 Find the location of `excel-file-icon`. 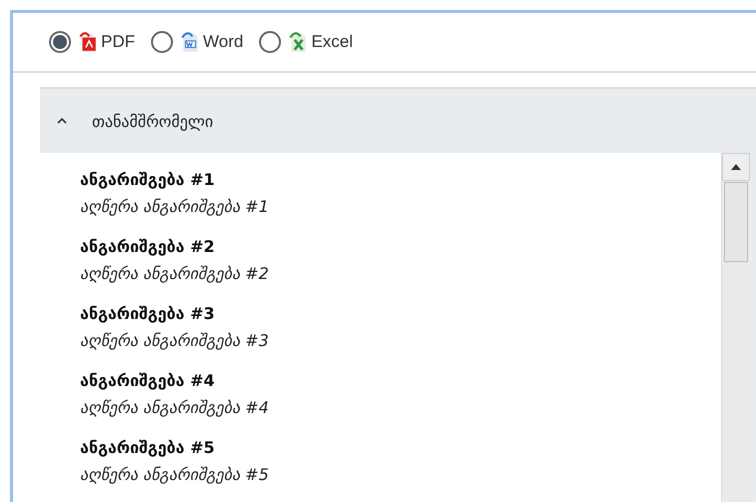

excel-file-icon is located at coordinates (298, 42).